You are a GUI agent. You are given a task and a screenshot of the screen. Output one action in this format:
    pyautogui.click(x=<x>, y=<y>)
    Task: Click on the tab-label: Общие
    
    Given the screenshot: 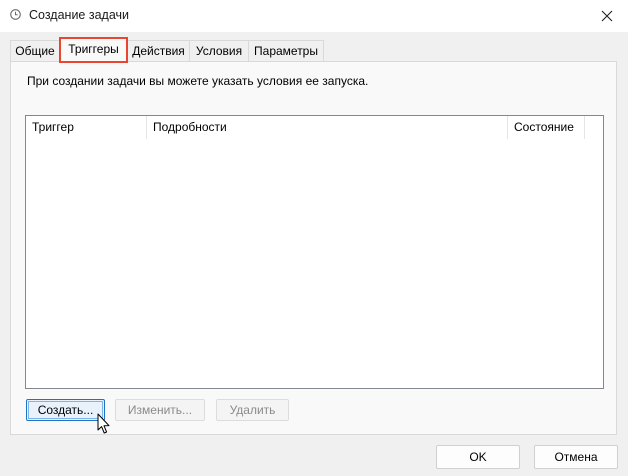 What is the action you would take?
    pyautogui.click(x=35, y=51)
    